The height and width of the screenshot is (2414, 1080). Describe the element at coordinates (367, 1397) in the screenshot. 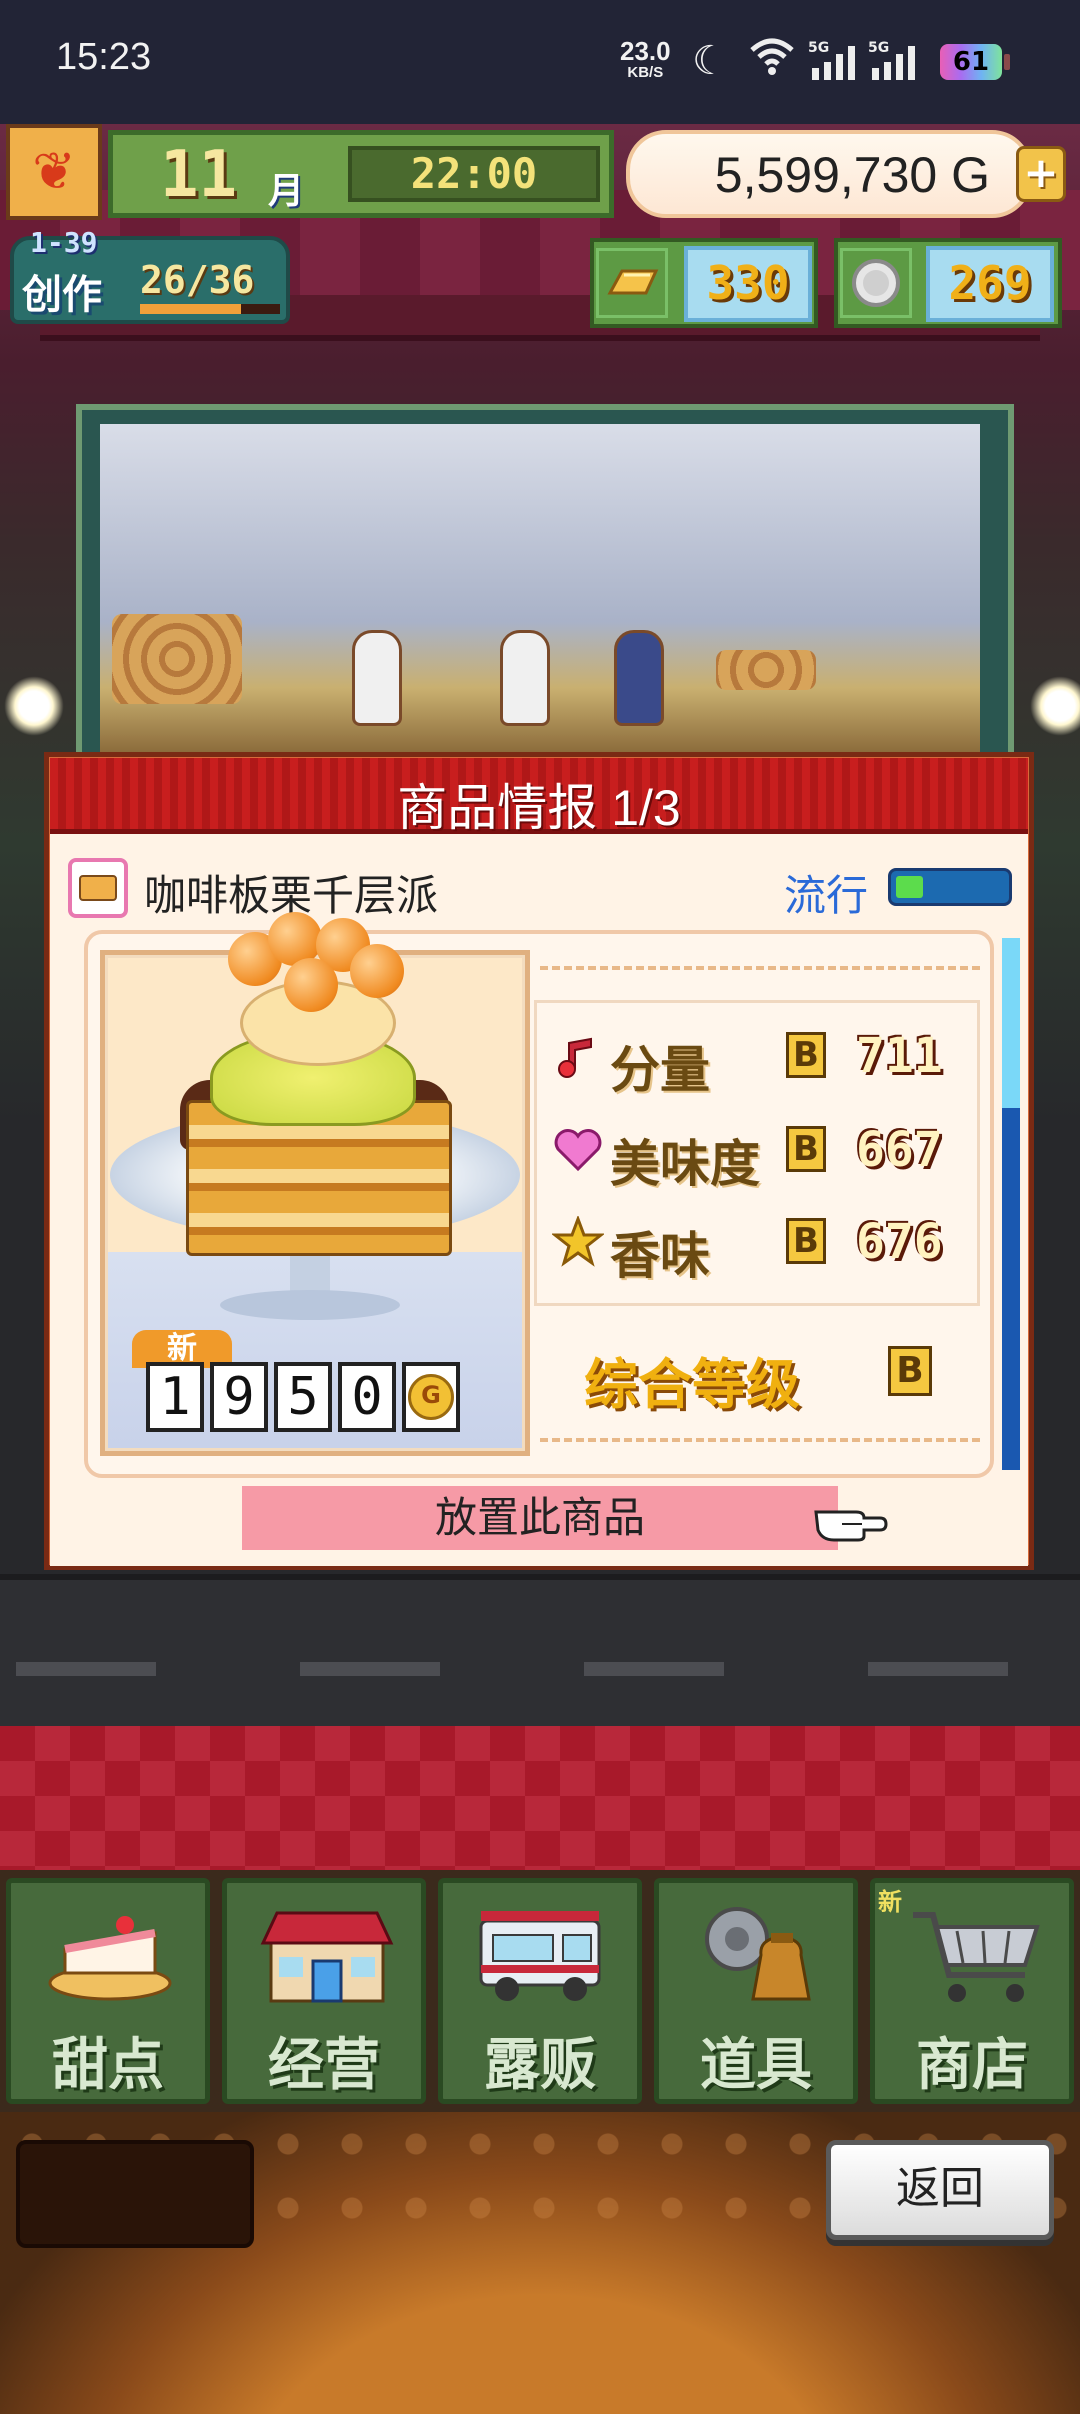

I see `price-digit: 0` at that location.